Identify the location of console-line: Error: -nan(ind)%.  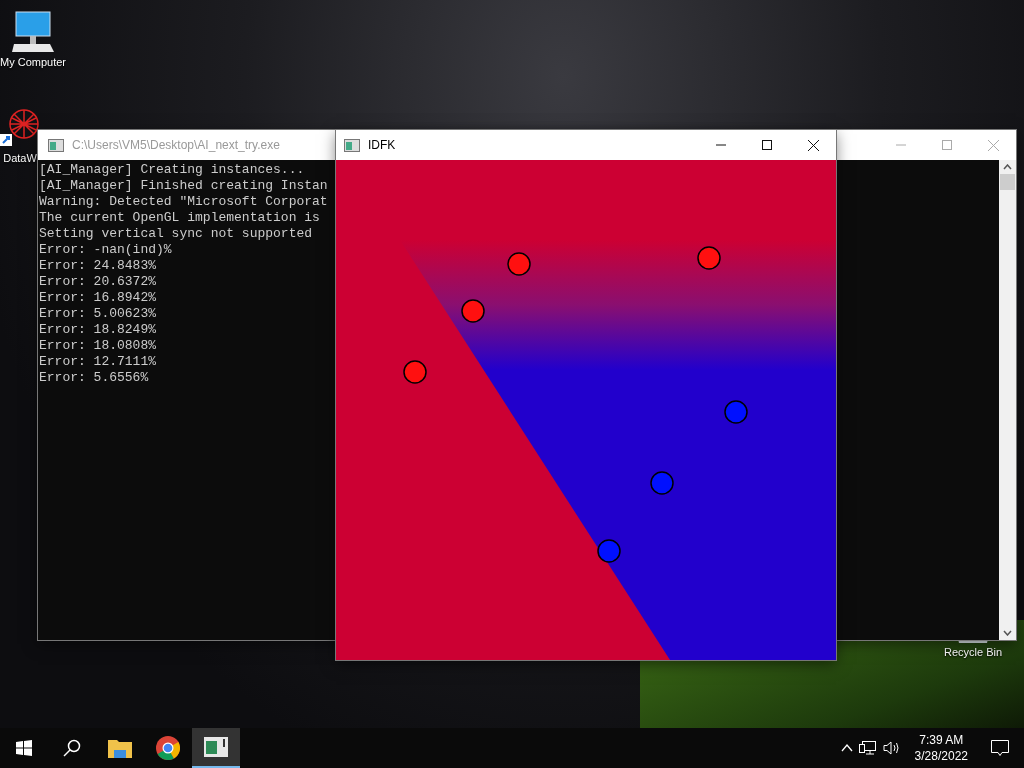
(105, 250).